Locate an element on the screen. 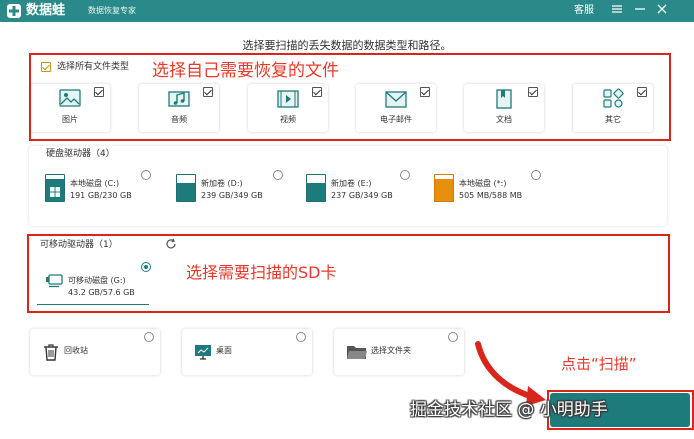  drive-capacity: 237 GB/349 GB is located at coordinates (362, 195).